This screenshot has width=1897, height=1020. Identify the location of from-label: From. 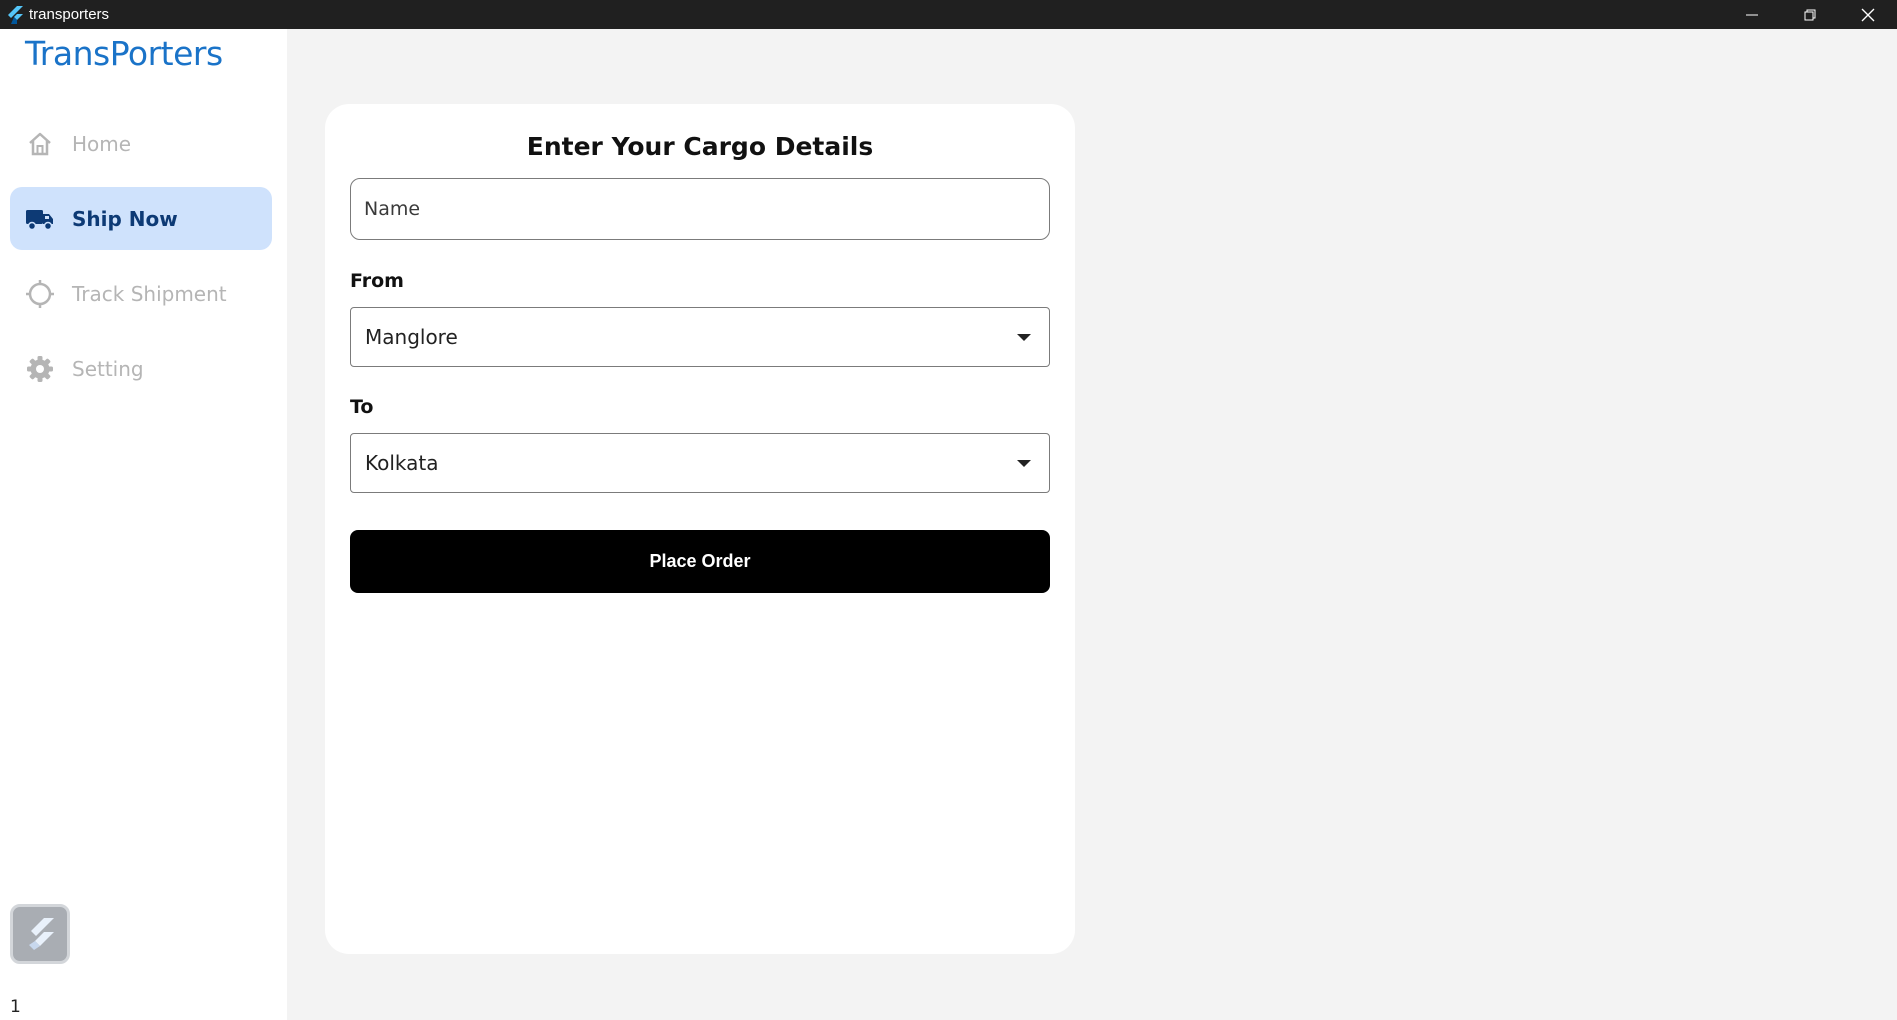
(377, 281).